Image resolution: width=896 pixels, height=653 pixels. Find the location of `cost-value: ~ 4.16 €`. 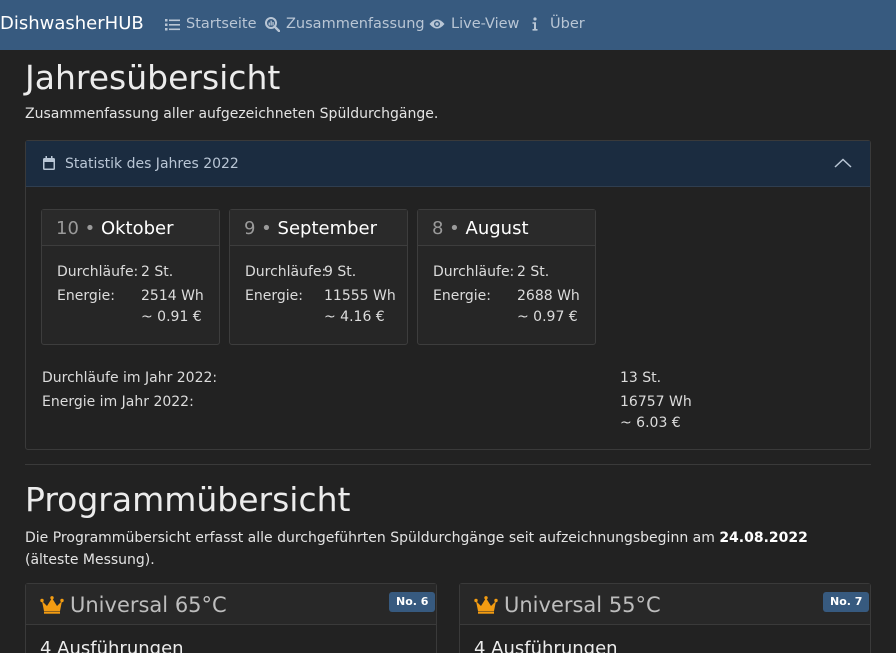

cost-value: ~ 4.16 € is located at coordinates (354, 317).